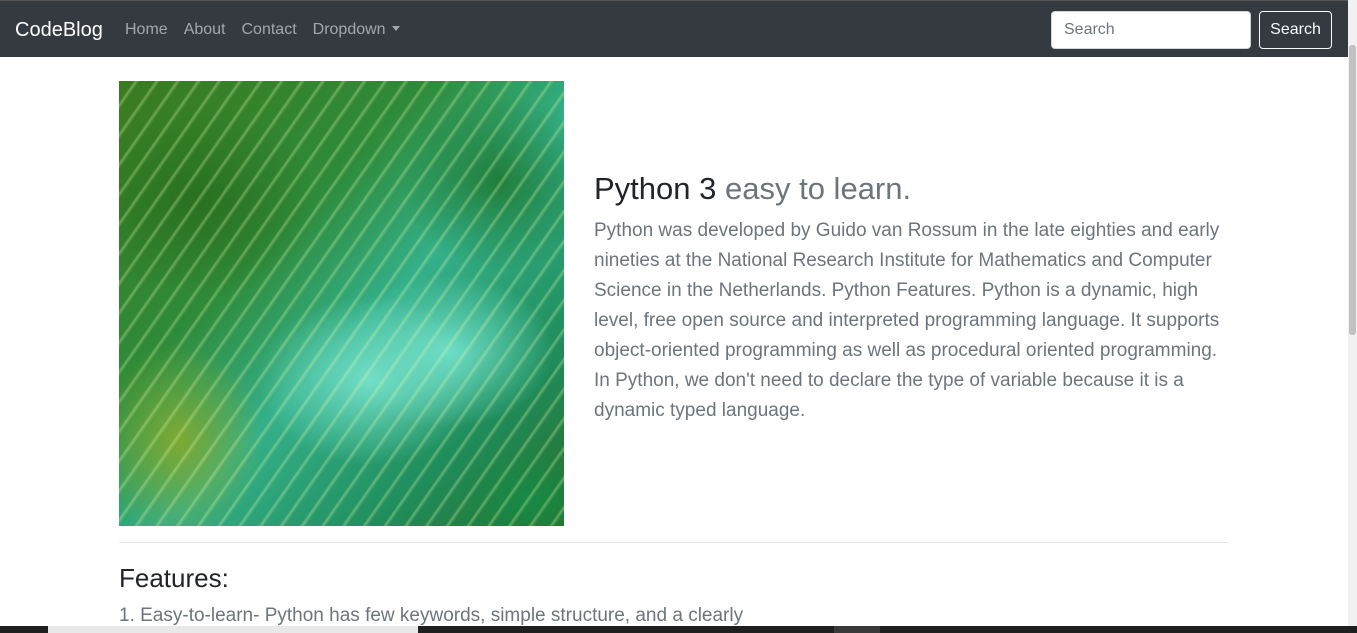 This screenshot has height=633, width=1357. Describe the element at coordinates (174, 578) in the screenshot. I see `features-heading: Features:` at that location.